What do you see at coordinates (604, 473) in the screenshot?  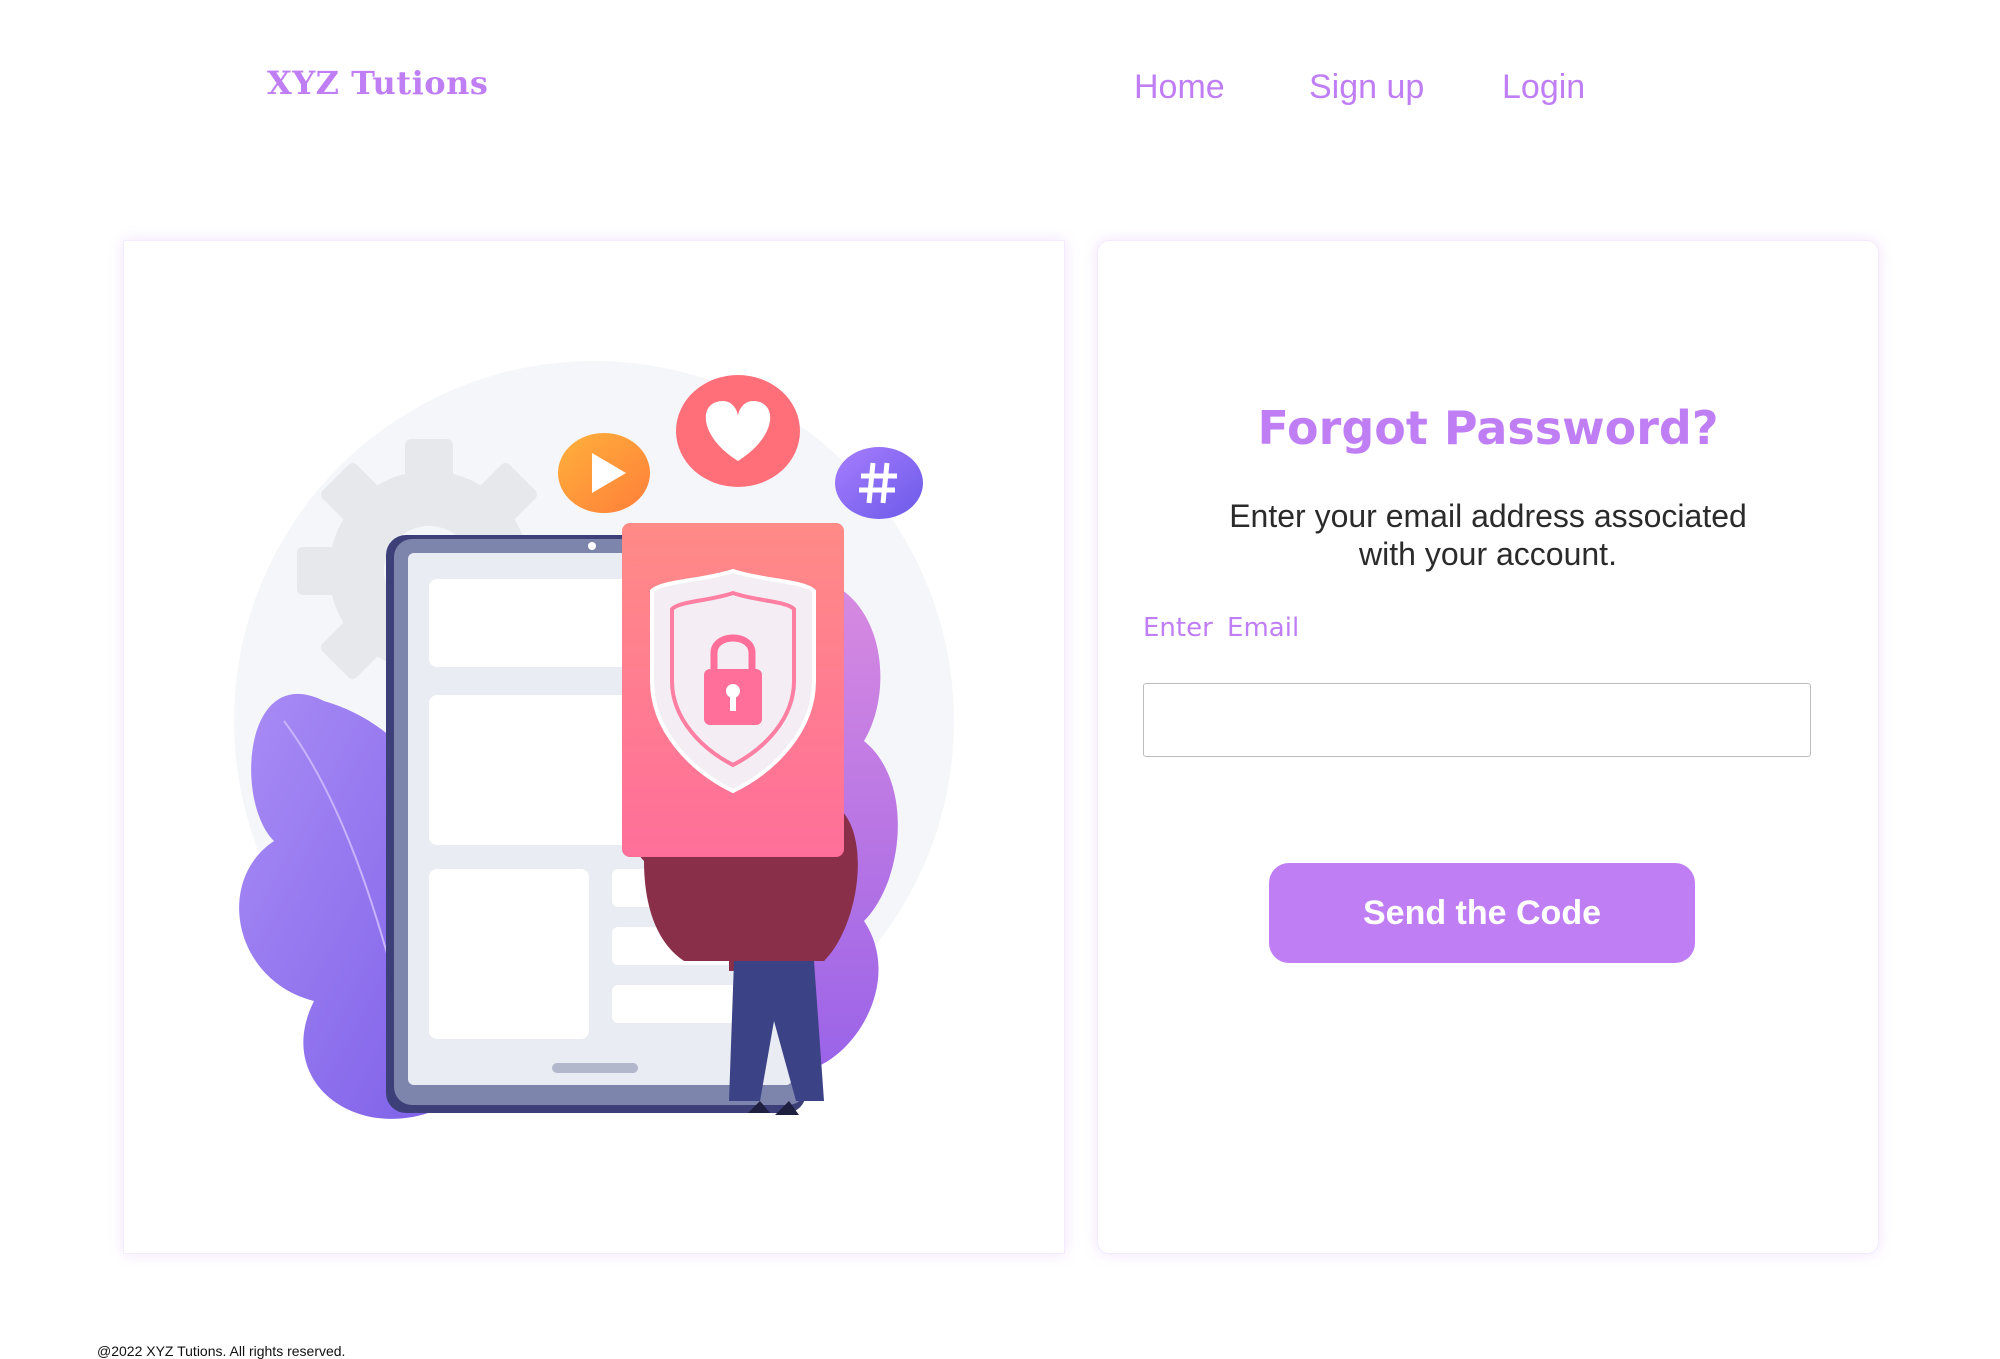 I see `play-icon` at bounding box center [604, 473].